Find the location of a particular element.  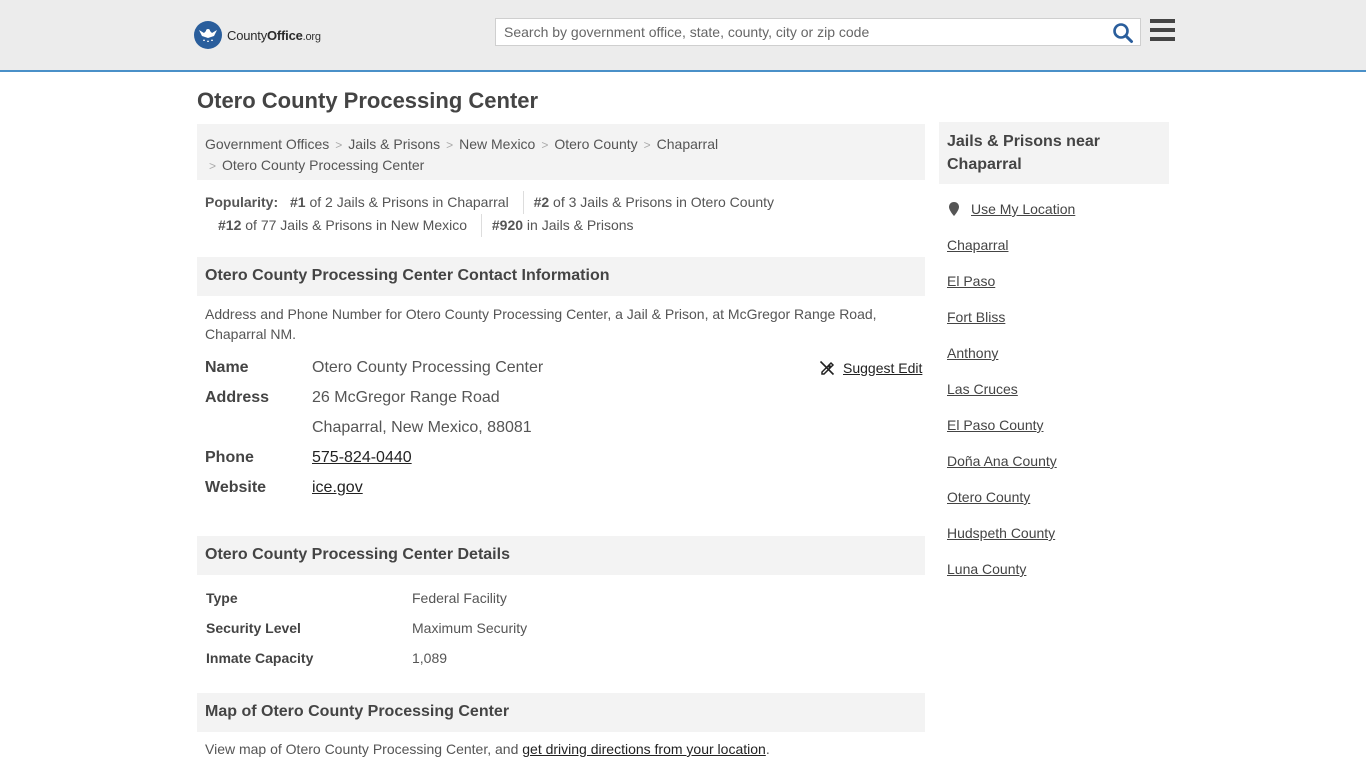

breadcrumb-item-jails-prisons: Jails & Prisons is located at coordinates (394, 144).